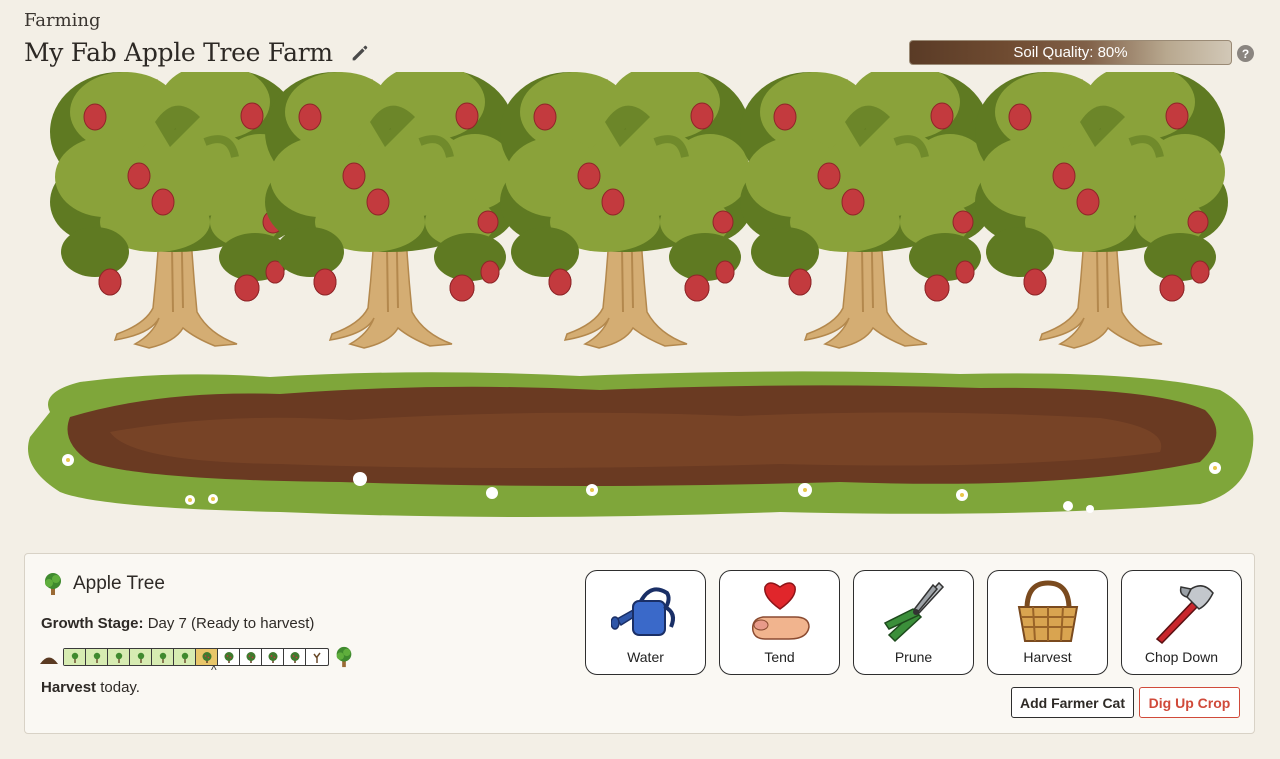 Image resolution: width=1280 pixels, height=759 pixels. Describe the element at coordinates (178, 52) in the screenshot. I see `page-title: My Fab Apple Tree Farm` at that location.